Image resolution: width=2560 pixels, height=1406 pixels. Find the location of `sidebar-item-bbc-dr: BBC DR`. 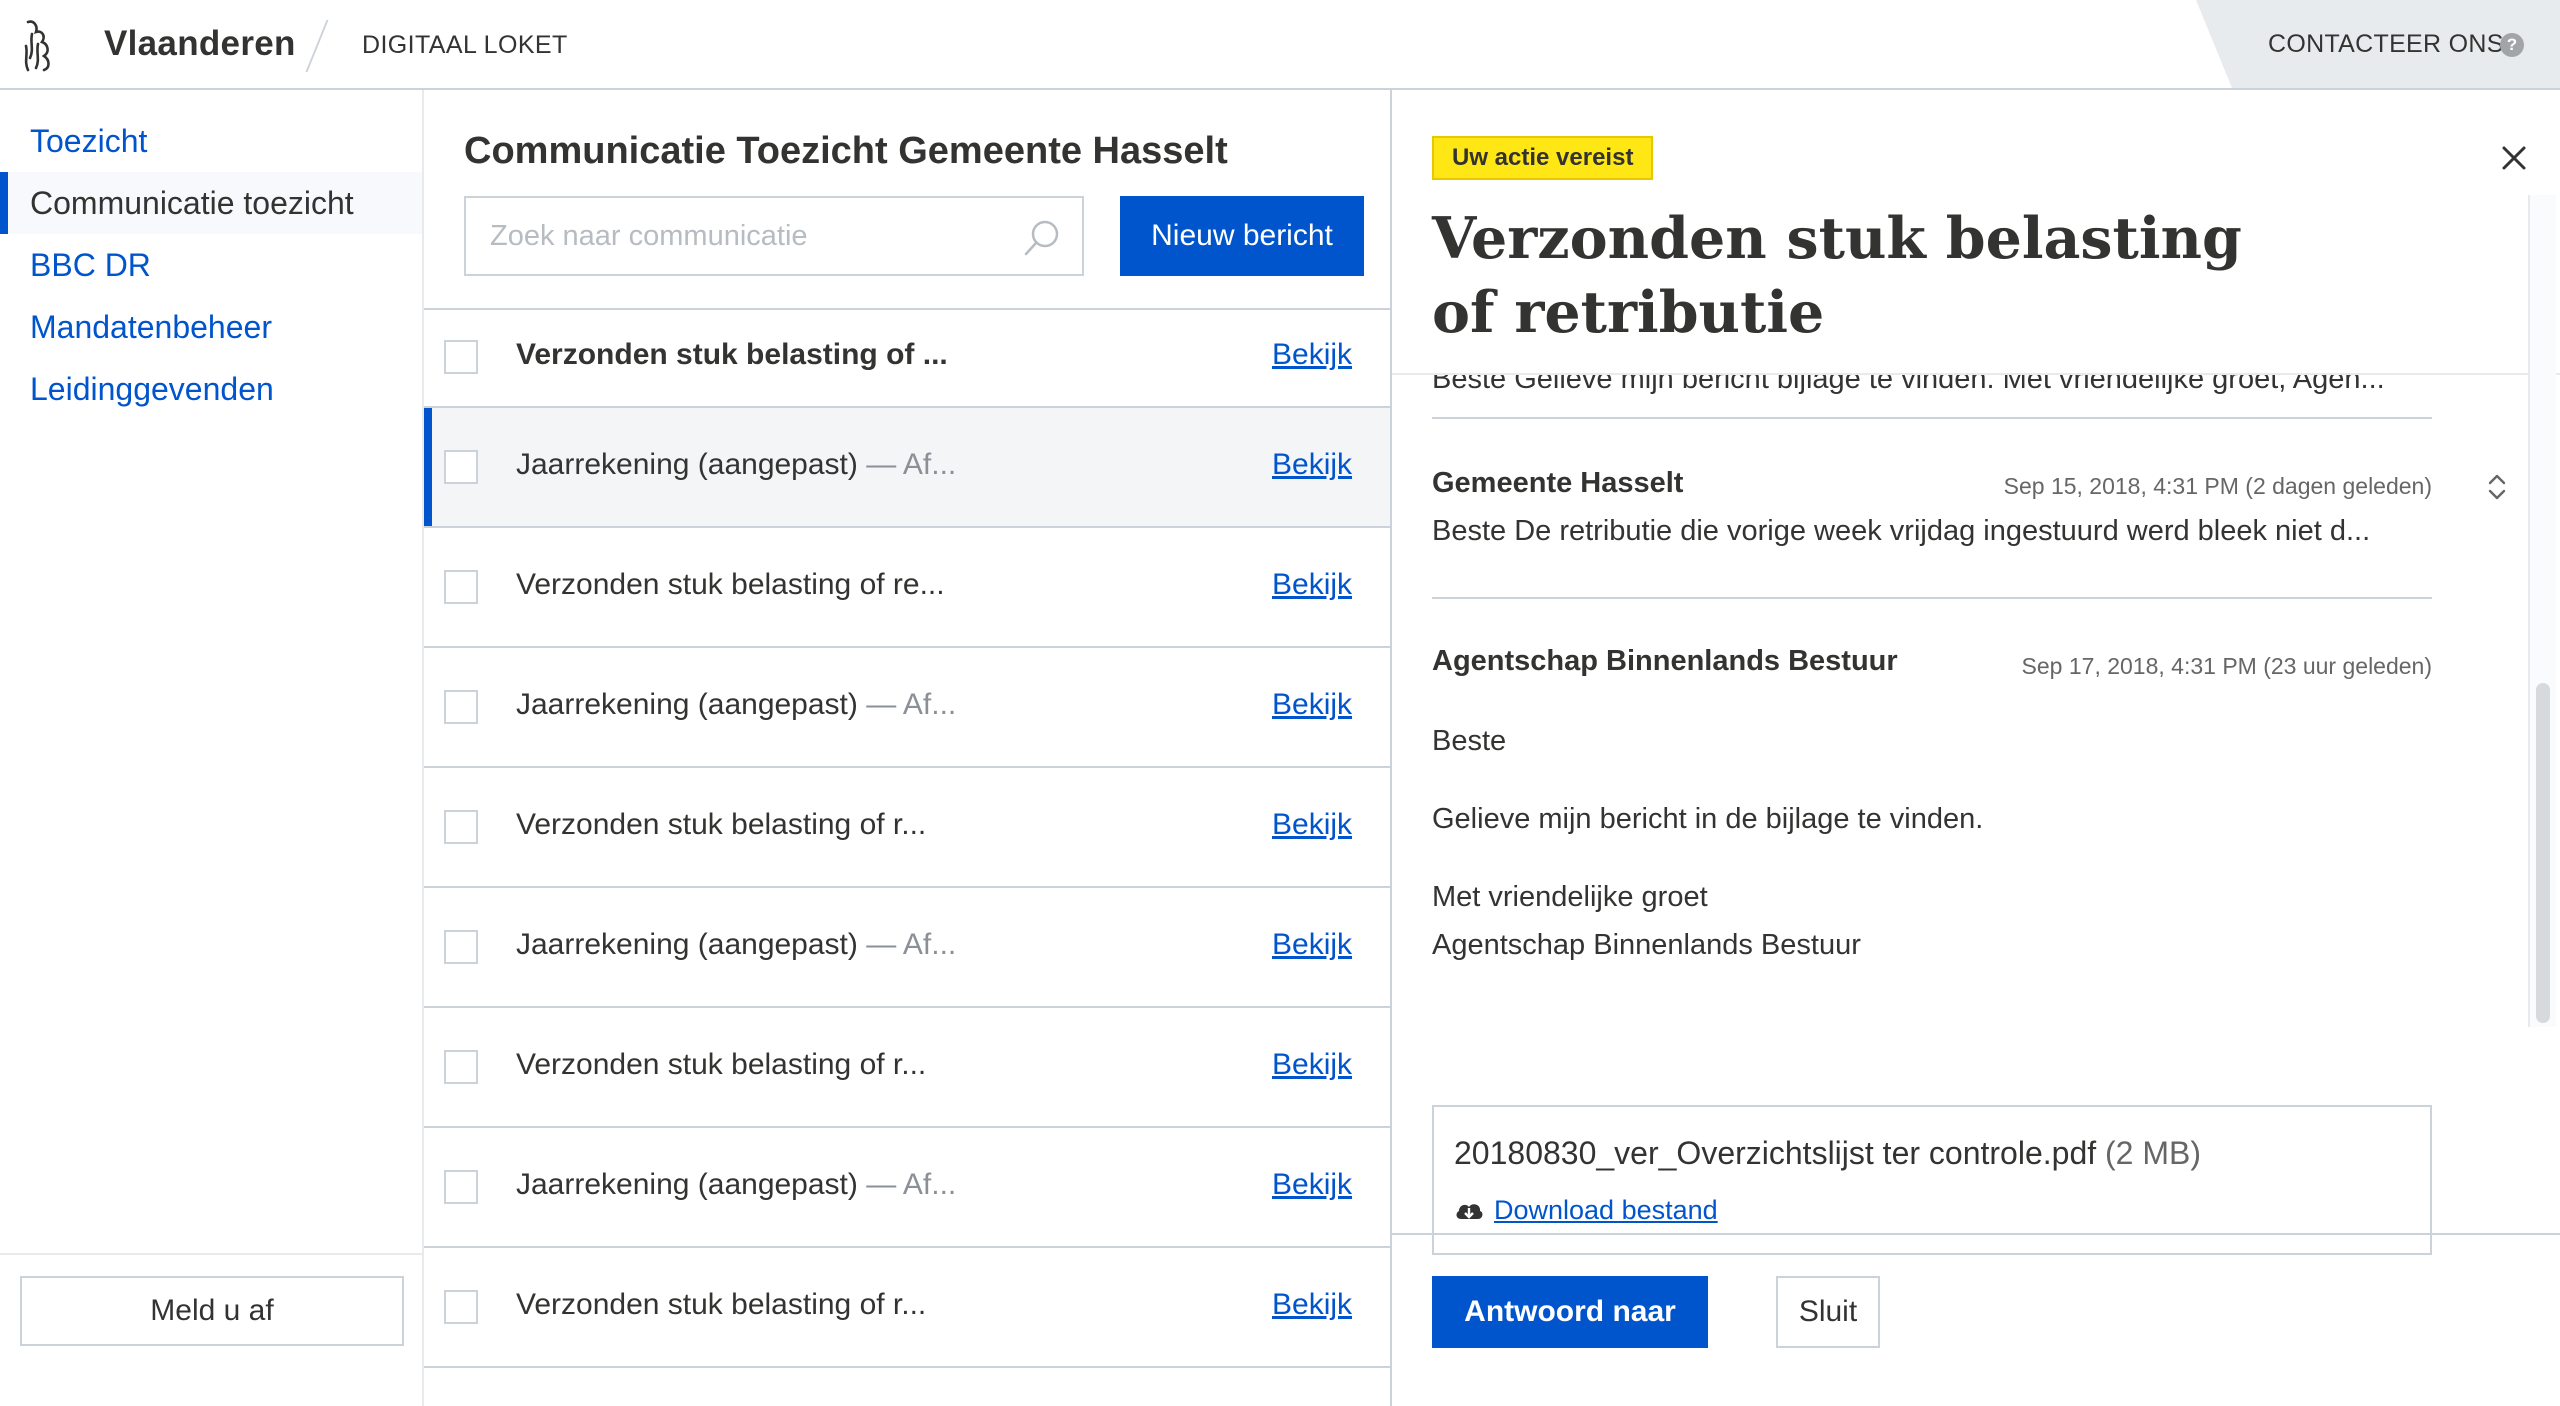

sidebar-item-bbc-dr: BBC DR is located at coordinates (211, 265).